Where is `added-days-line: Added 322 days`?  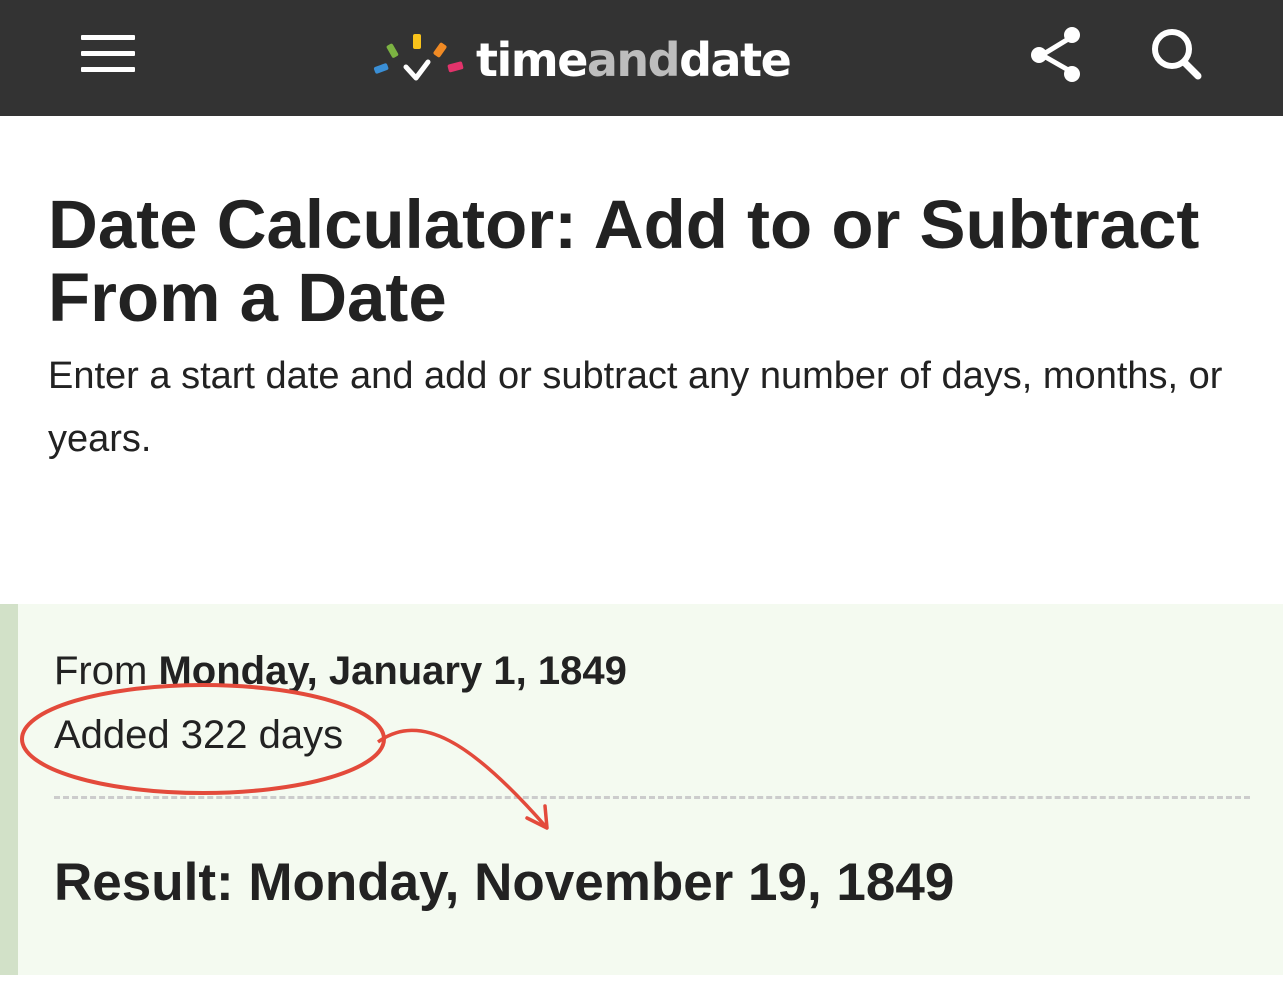 added-days-line: Added 322 days is located at coordinates (199, 735).